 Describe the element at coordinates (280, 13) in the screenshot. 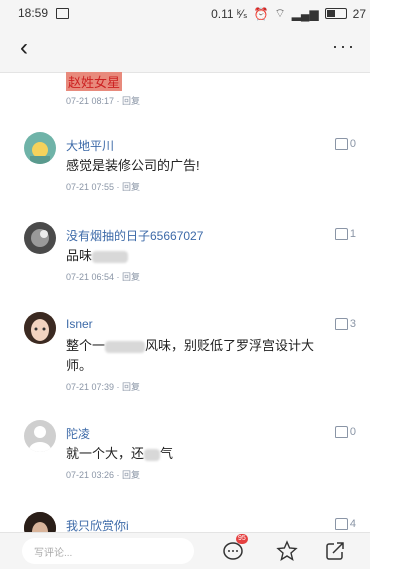

I see `wifi-icon: ⌔` at that location.